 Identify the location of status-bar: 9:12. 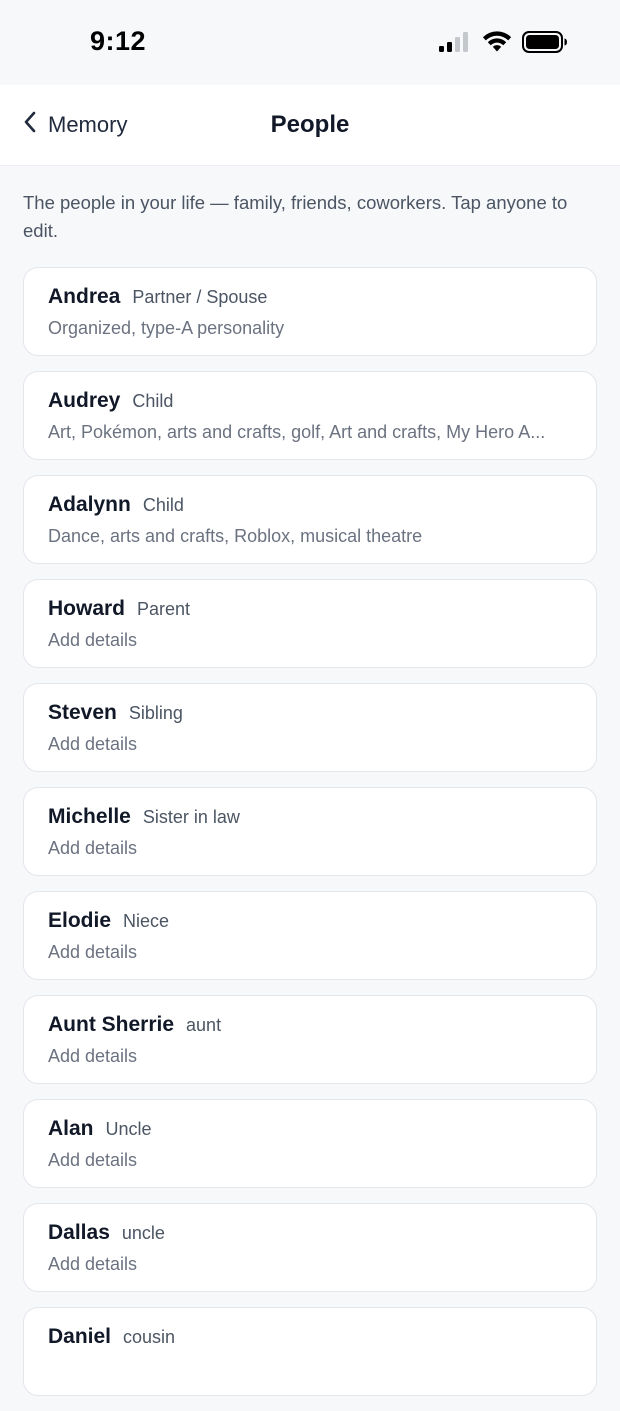
(310, 42).